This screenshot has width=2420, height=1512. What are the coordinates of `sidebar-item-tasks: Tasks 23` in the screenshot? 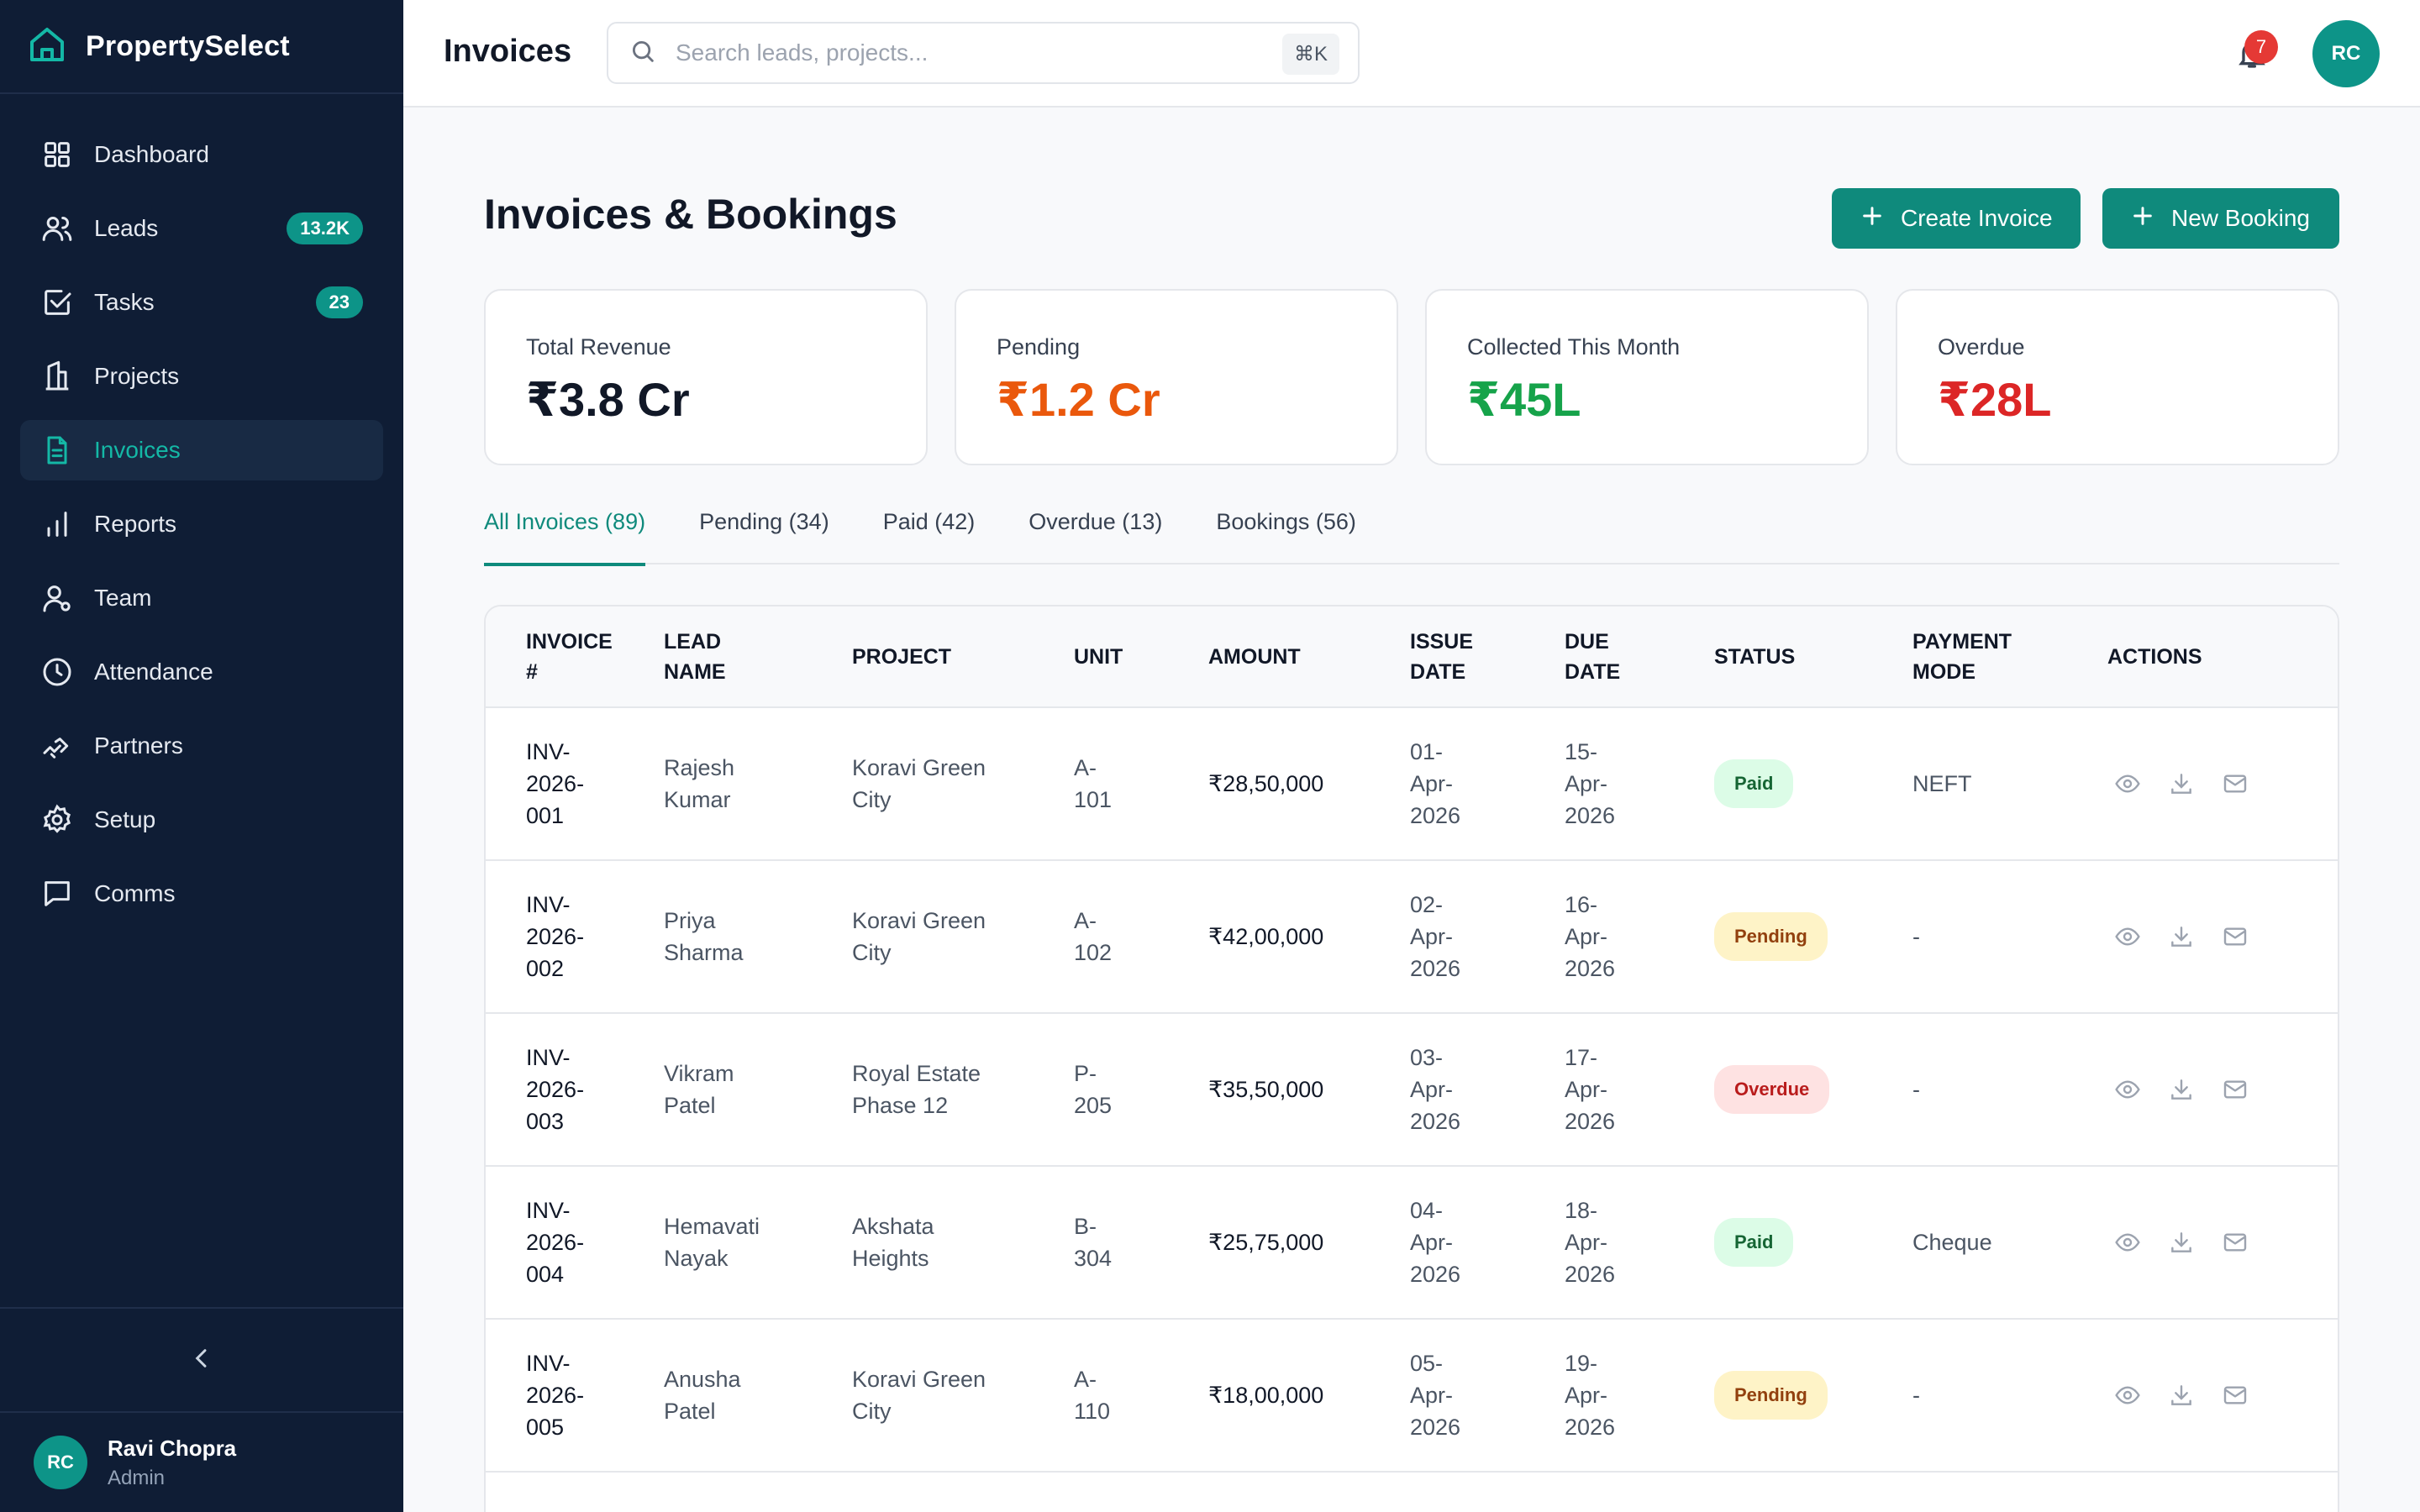 It's located at (202, 302).